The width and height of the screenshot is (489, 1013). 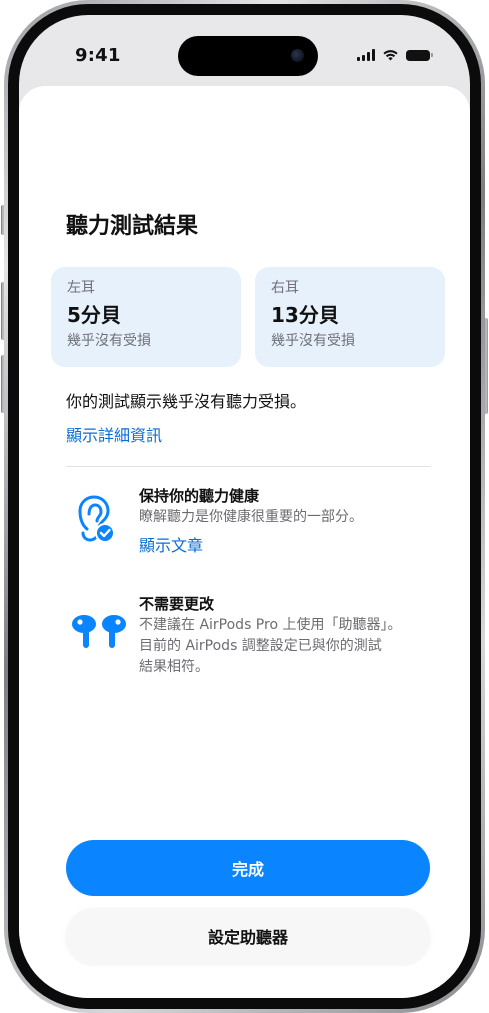 I want to click on right-ear-value: 13分貝, so click(x=305, y=315).